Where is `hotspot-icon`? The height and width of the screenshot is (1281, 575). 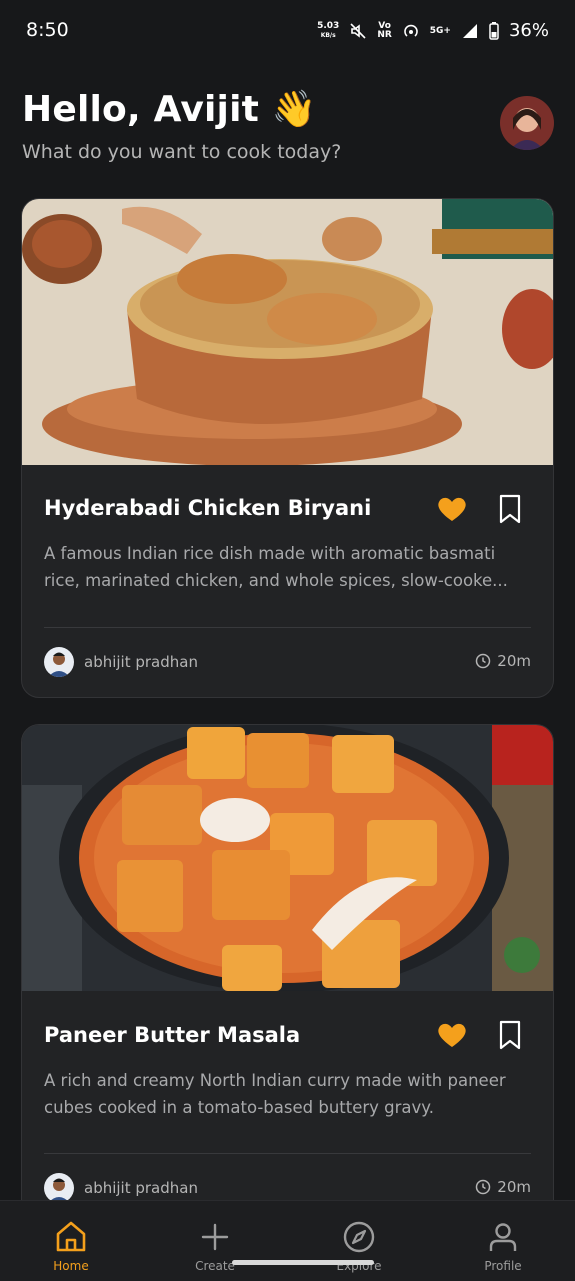 hotspot-icon is located at coordinates (411, 30).